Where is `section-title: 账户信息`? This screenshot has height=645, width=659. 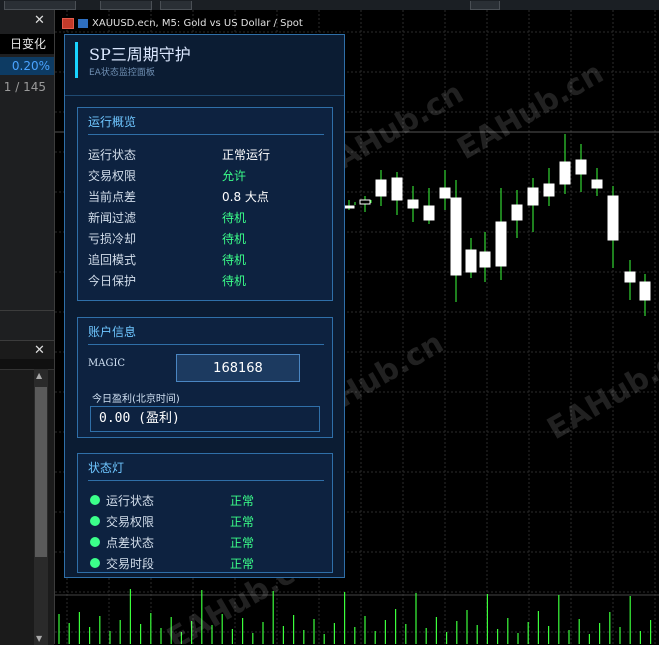
section-title: 账户信息 is located at coordinates (112, 331).